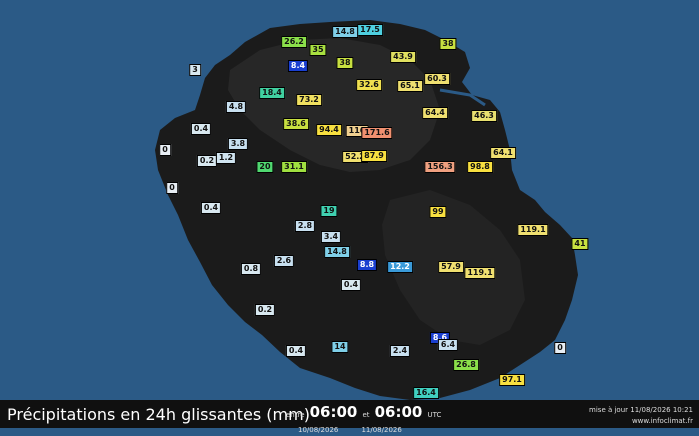 This screenshot has width=699, height=436. What do you see at coordinates (367, 265) in the screenshot?
I see `station-value-43: 8.8` at bounding box center [367, 265].